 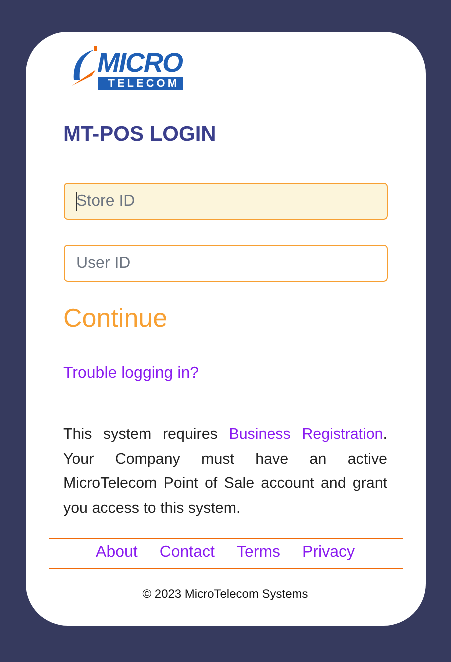 I want to click on notice-paragraph: This system requires Business Registration. Your Company must have an active MicroTelecom Point of Sale account and grant you access to this system., so click(x=226, y=471).